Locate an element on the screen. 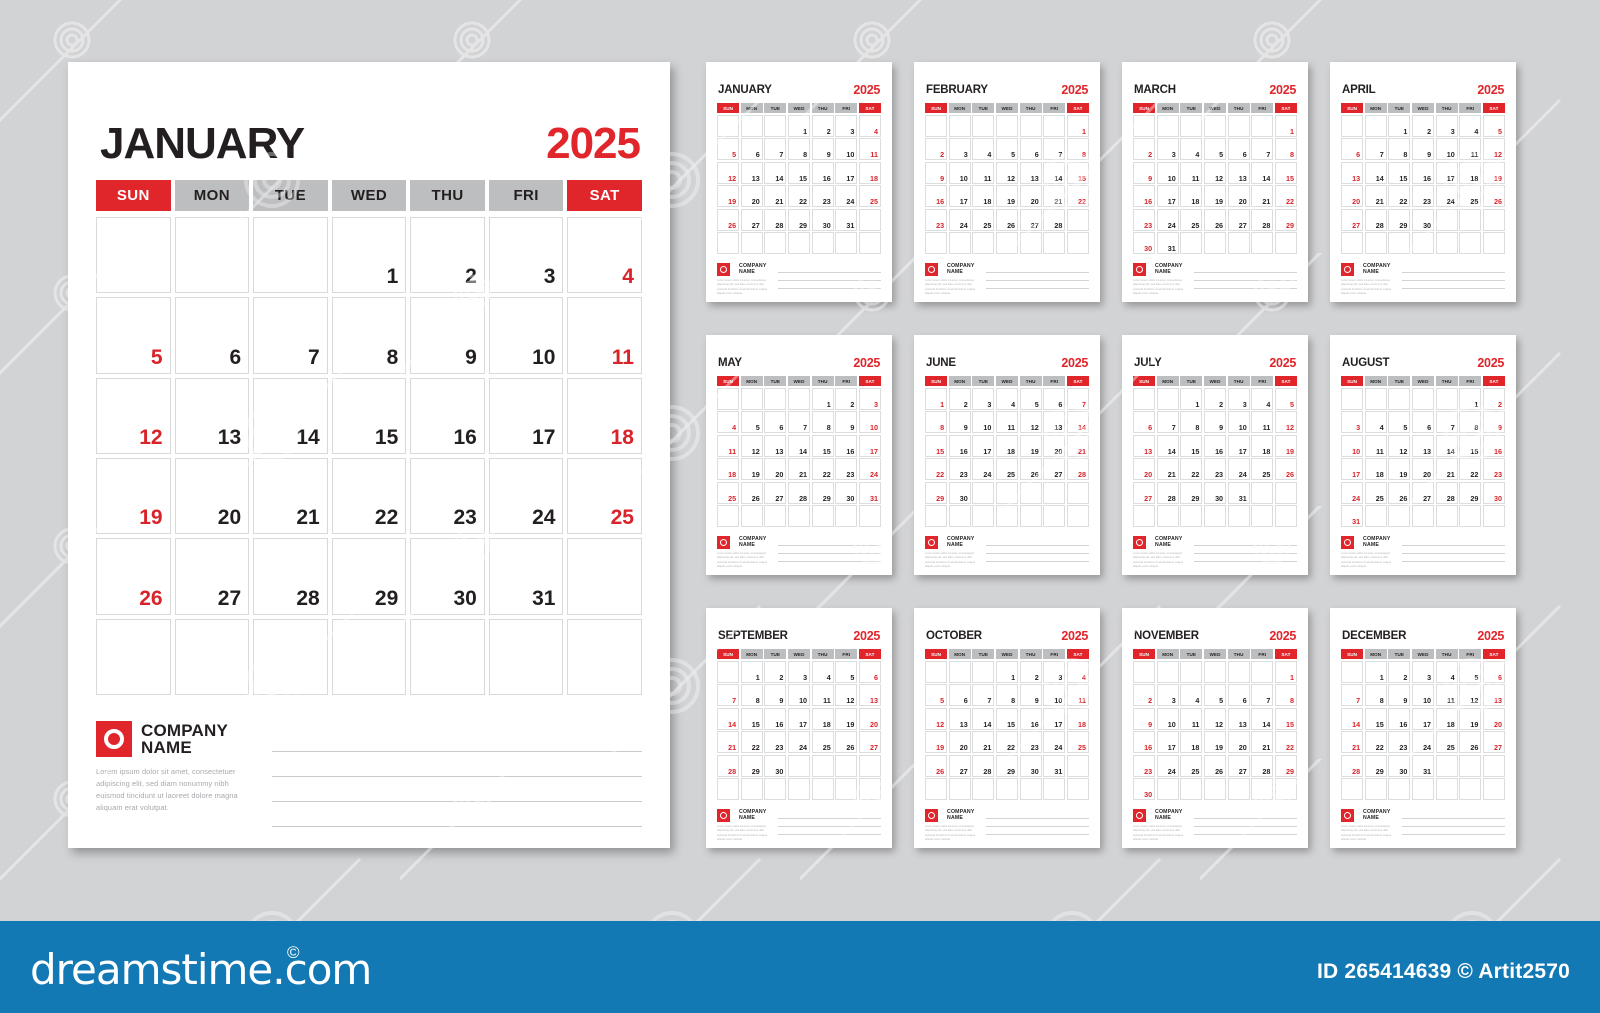 The image size is (1600, 1013). mini-date-cell: 11 is located at coordinates (869, 149).